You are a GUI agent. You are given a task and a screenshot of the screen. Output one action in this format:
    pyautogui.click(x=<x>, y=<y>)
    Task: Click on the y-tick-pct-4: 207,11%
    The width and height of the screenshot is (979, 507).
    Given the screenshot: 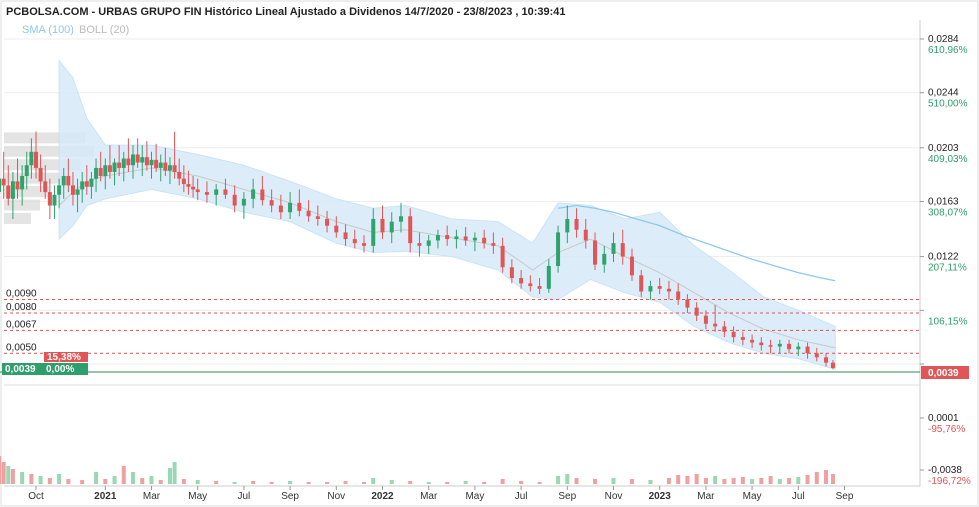 What is the action you would take?
    pyautogui.click(x=947, y=268)
    